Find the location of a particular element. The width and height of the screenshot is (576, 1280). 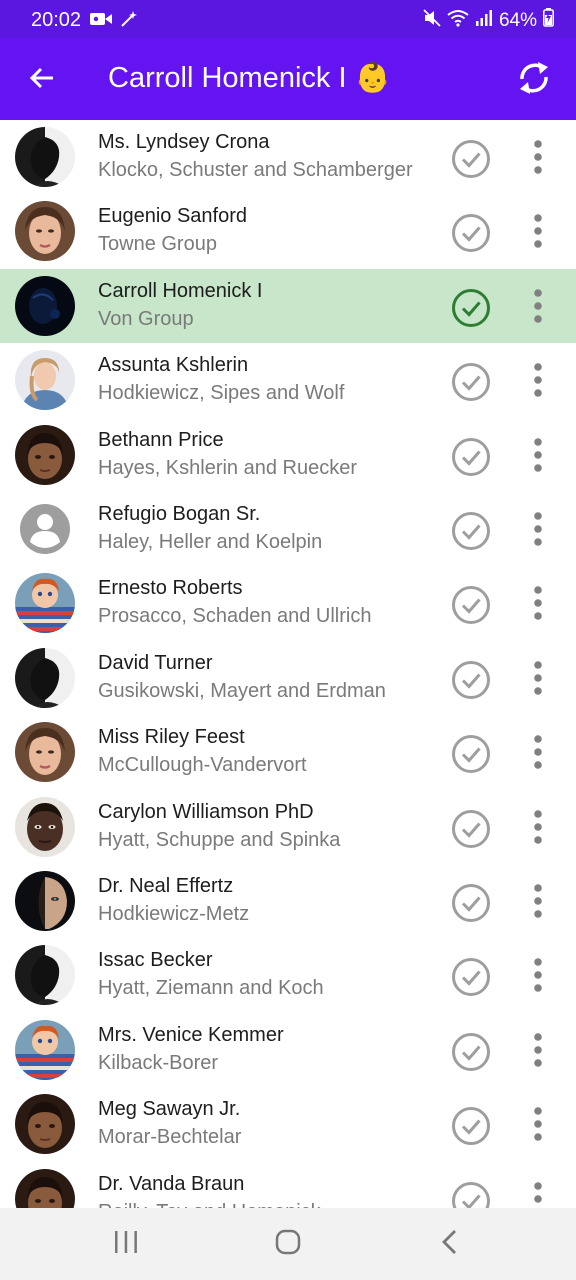

contact-company: Haley, Heller and Koelpin is located at coordinates (210, 542).